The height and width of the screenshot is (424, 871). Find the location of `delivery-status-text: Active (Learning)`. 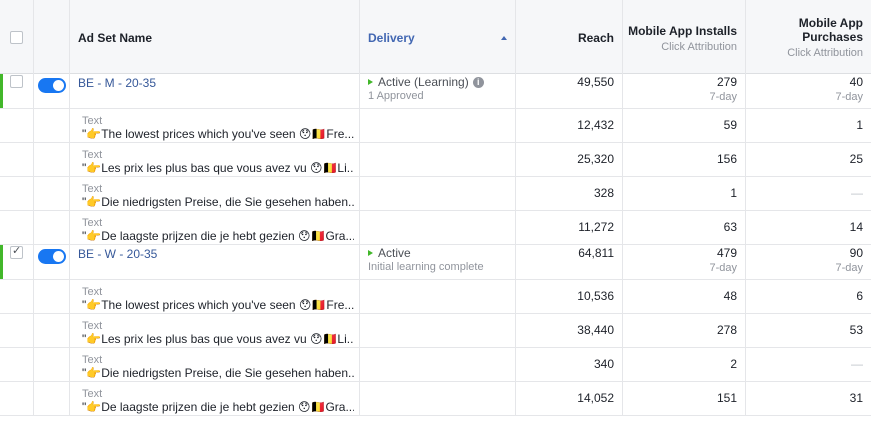

delivery-status-text: Active (Learning) is located at coordinates (423, 82).